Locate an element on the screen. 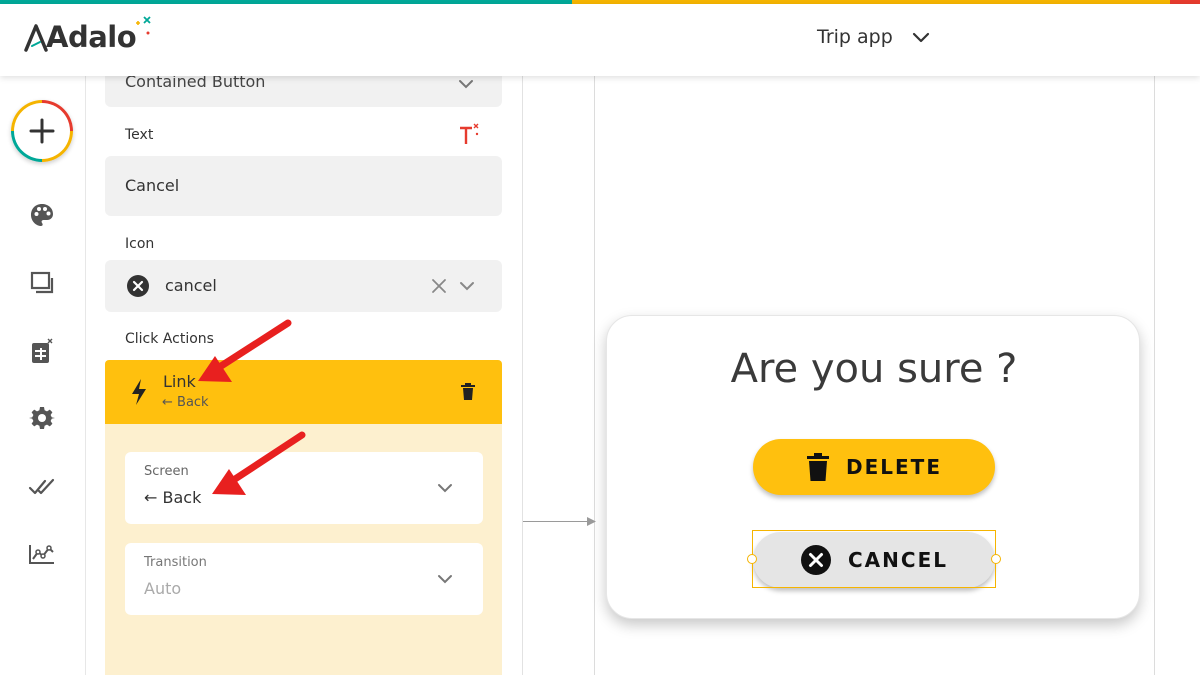 This screenshot has width=1200, height=675. cancel-icon is located at coordinates (138, 286).